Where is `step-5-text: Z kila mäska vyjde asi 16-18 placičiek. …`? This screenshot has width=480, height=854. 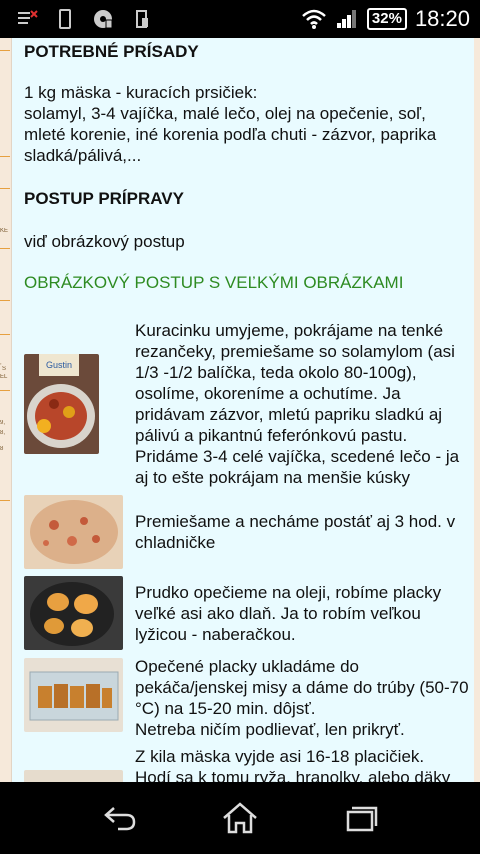
step-5-text: Z kila mäska vyjde asi 16-18 placičiek. … is located at coordinates (293, 764).